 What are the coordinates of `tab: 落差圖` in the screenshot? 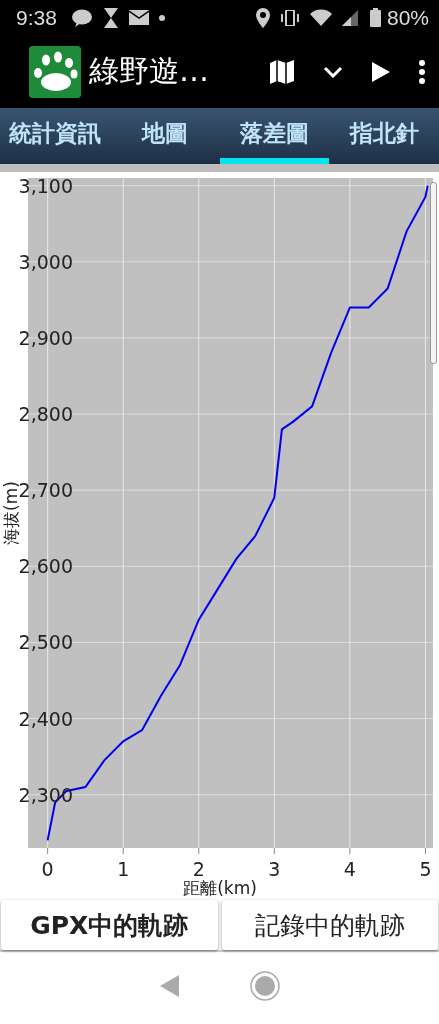 It's located at (274, 136).